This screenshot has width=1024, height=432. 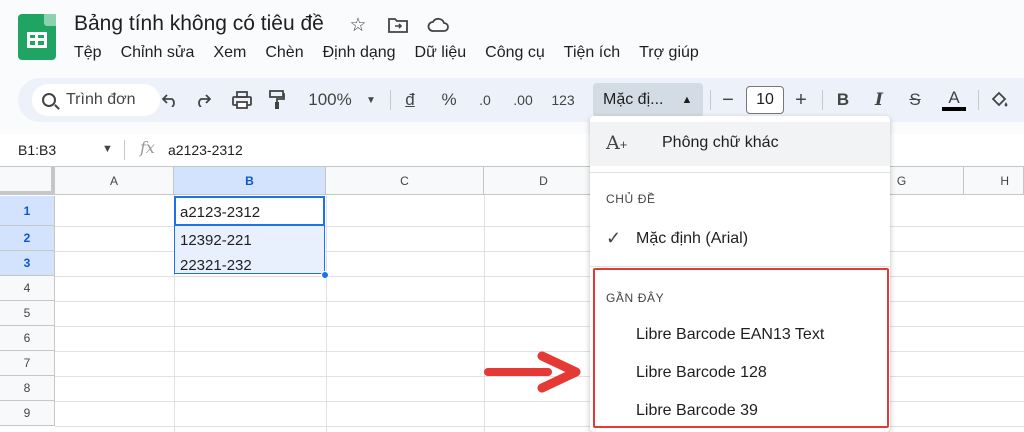 I want to click on print-icon, so click(x=242, y=100).